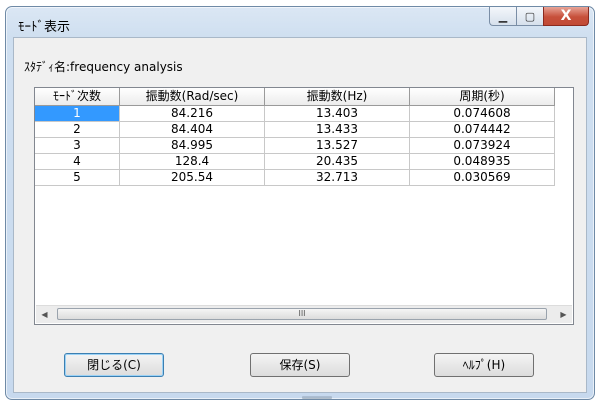 This screenshot has height=407, width=600. What do you see at coordinates (482, 130) in the screenshot?
I see `cell-period: 0.074442` at bounding box center [482, 130].